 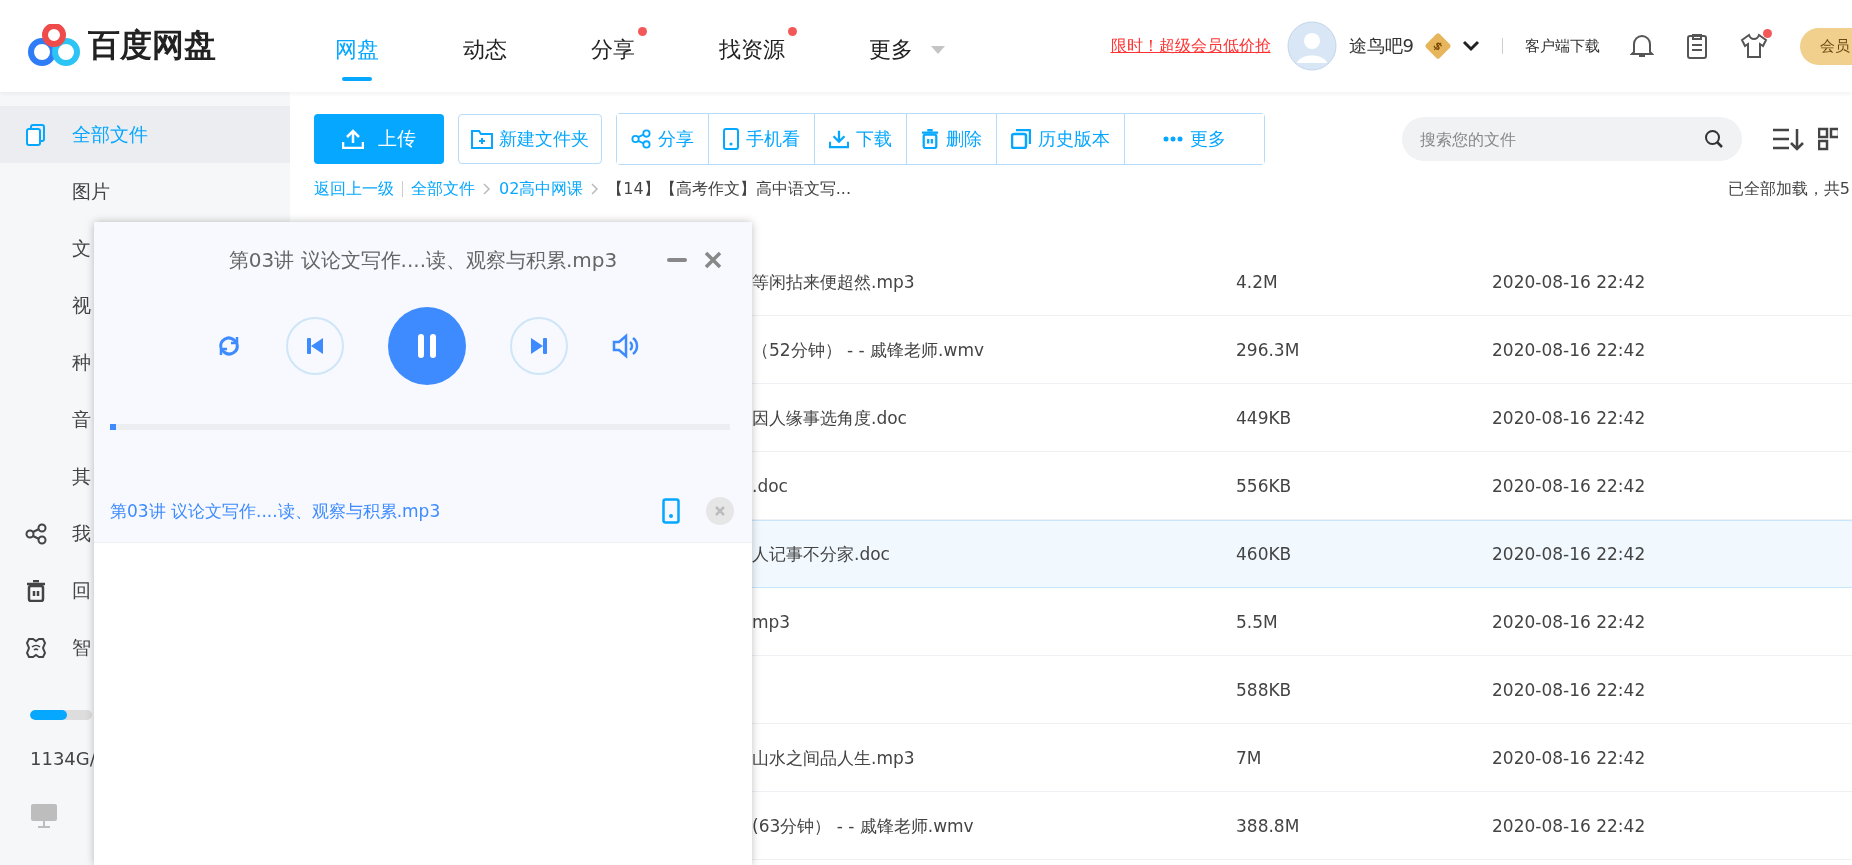 I want to click on file-size: 556KB, so click(x=1264, y=486).